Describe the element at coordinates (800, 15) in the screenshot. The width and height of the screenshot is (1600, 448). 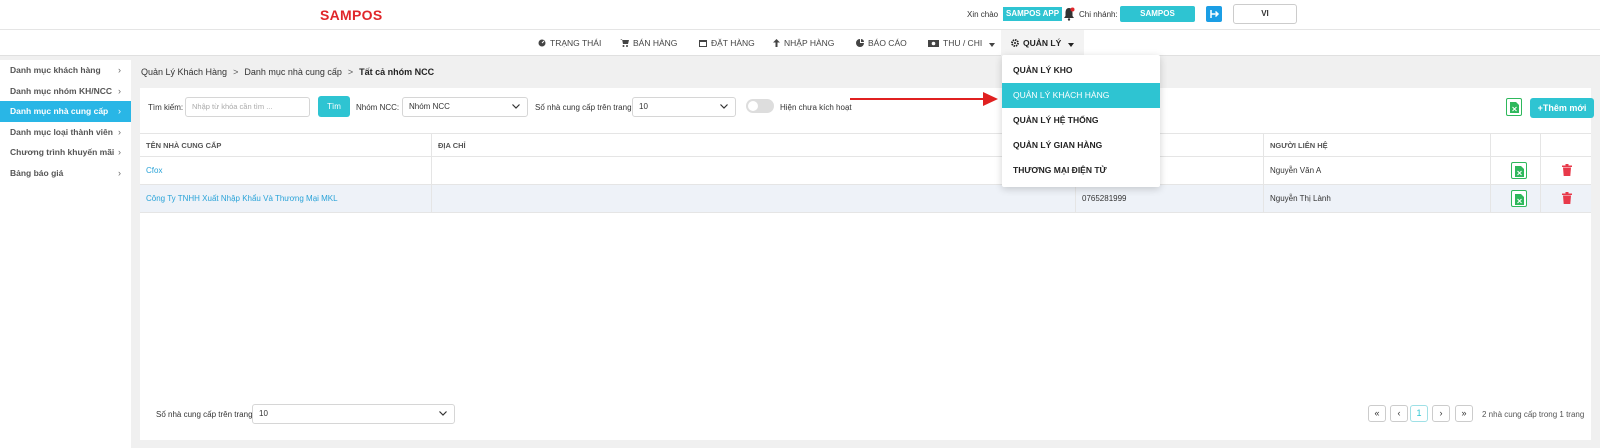
I see `top-bar: SAMPOS Xin chào SAMPOS APP Chi nhánh` at that location.